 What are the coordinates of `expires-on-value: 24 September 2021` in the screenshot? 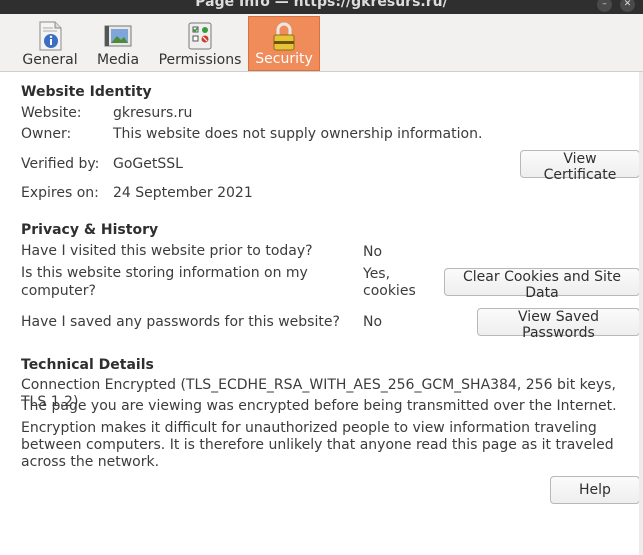 It's located at (183, 193).